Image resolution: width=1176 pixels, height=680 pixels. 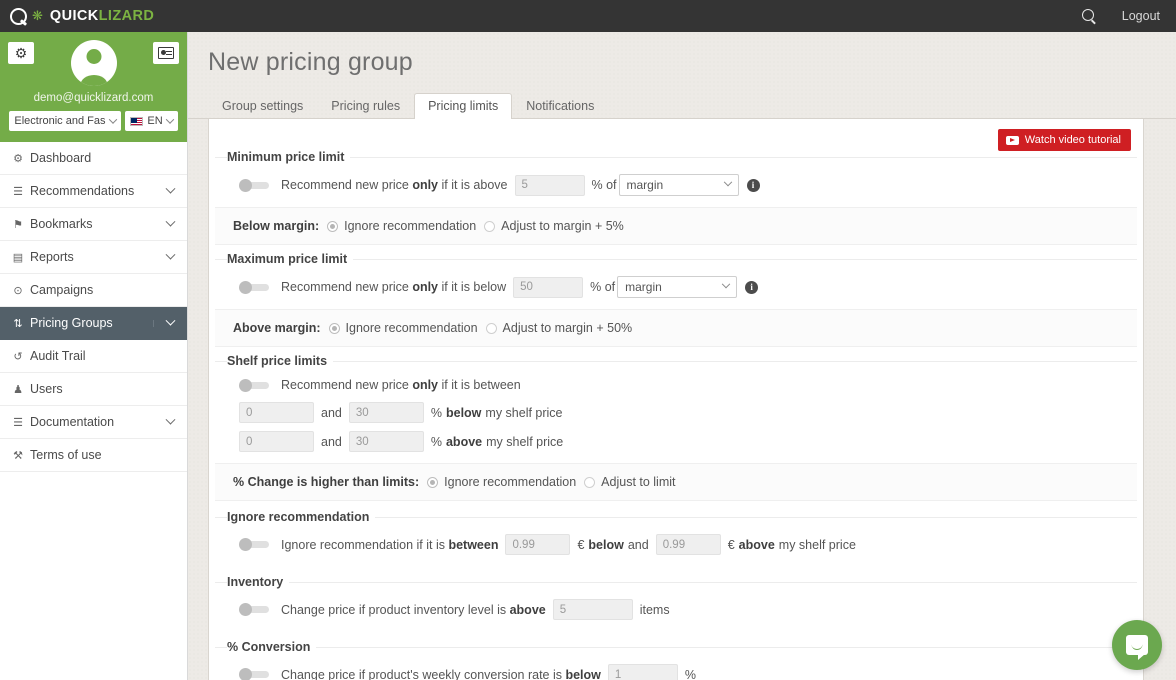 I want to click on app-logo: ❋ QUICKLIZARD, so click(x=77, y=16).